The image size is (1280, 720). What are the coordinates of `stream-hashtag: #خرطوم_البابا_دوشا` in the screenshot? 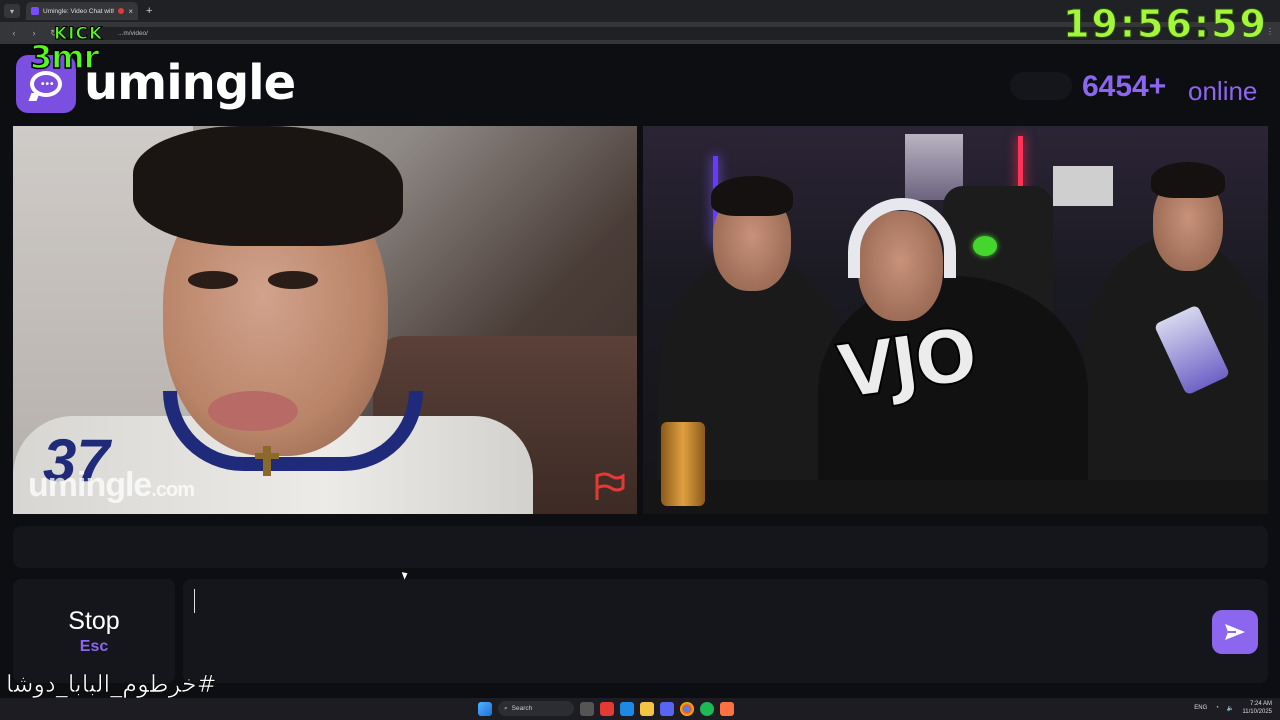 It's located at (111, 684).